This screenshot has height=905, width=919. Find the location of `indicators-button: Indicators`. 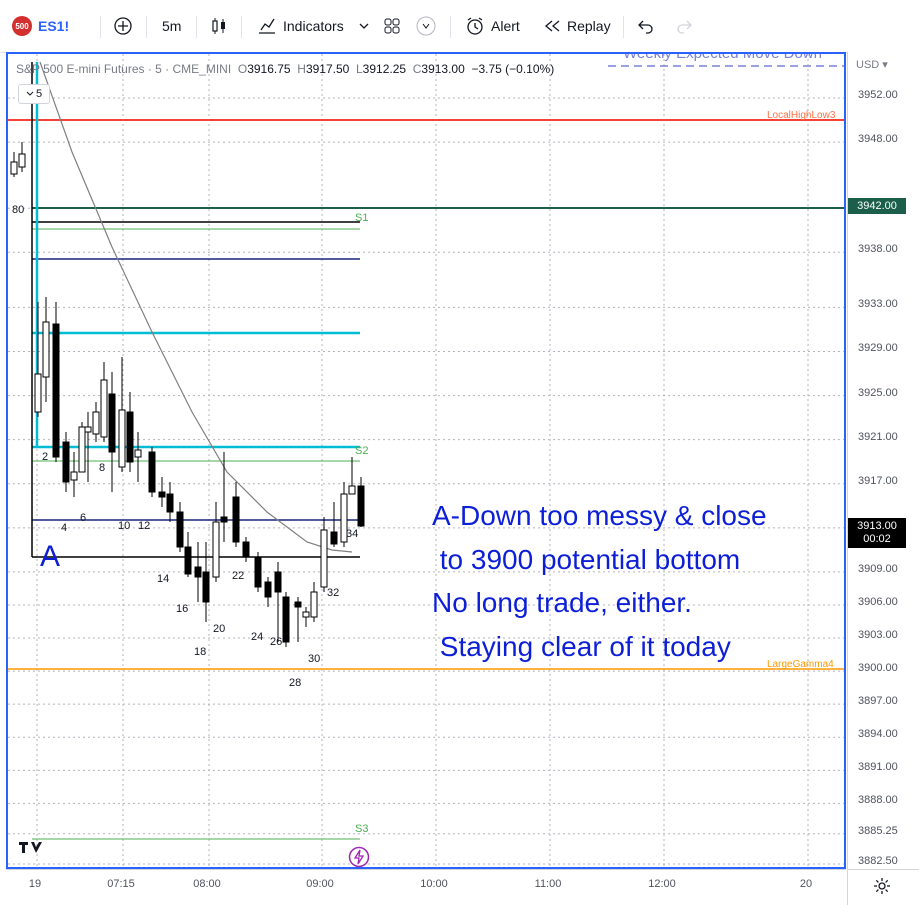

indicators-button: Indicators is located at coordinates (300, 26).